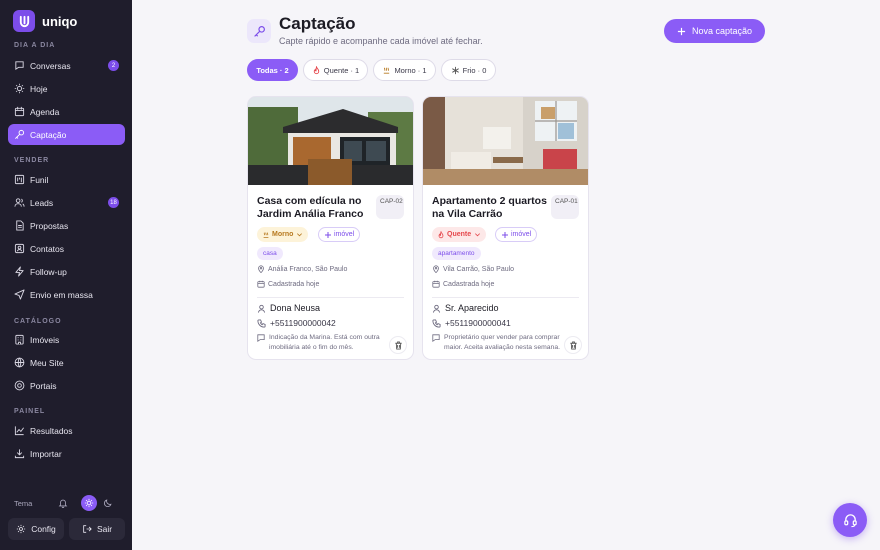  I want to click on filter-quente: Quente · 1, so click(335, 70).